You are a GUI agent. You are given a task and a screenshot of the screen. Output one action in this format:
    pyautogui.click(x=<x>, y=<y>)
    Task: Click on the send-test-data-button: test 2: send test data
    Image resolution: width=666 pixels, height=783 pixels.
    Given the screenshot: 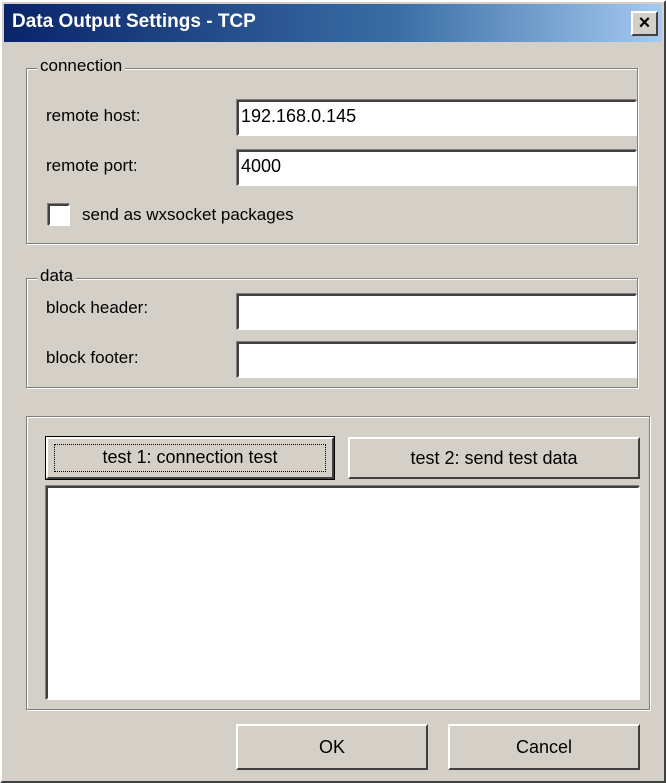 What is the action you would take?
    pyautogui.click(x=494, y=458)
    